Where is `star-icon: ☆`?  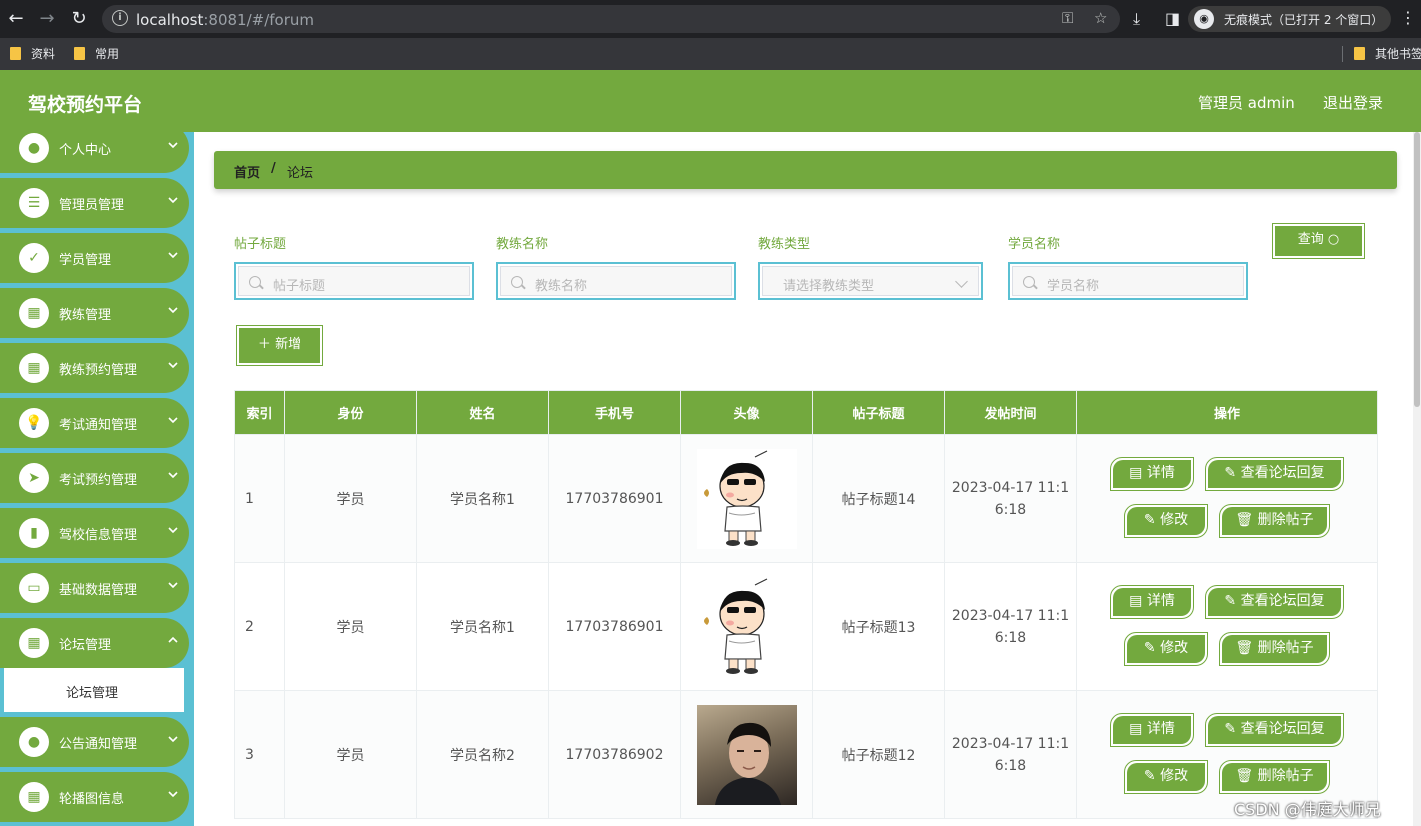
star-icon: ☆ is located at coordinates (1100, 18).